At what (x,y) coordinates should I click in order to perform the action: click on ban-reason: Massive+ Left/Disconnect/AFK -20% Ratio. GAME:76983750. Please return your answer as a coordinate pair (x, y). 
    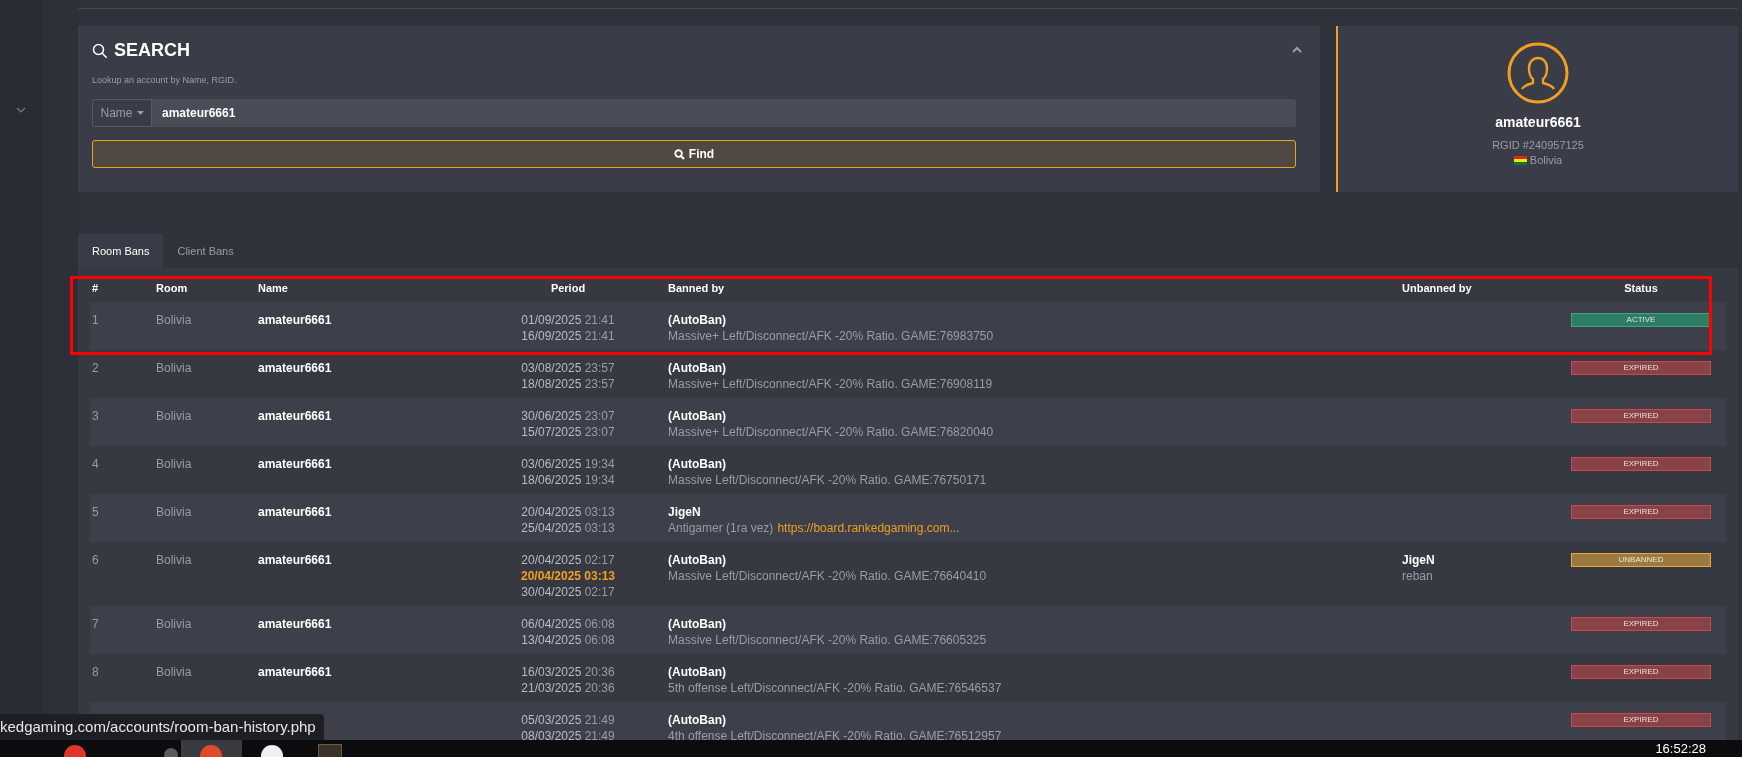
    Looking at the image, I should click on (831, 336).